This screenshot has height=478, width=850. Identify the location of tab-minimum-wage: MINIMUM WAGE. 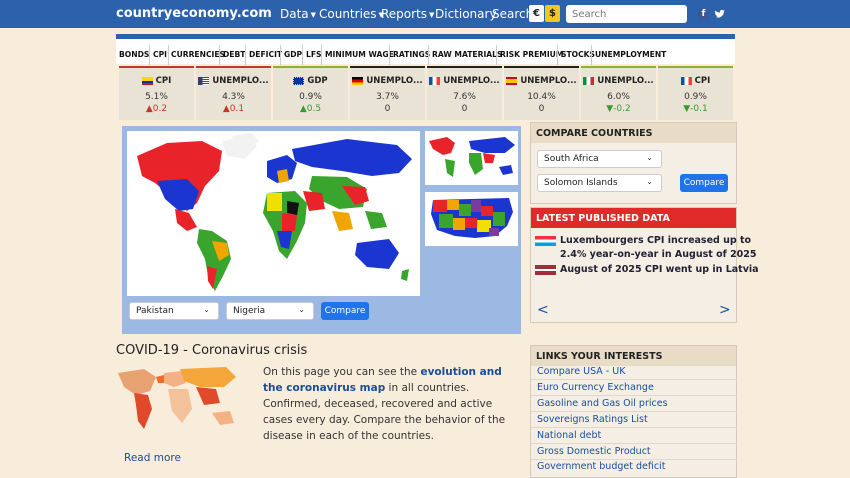
(359, 54).